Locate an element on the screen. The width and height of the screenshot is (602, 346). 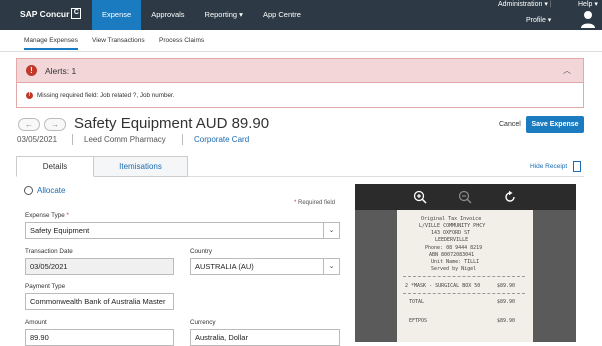
nav-app-centre: App Centre is located at coordinates (282, 15).